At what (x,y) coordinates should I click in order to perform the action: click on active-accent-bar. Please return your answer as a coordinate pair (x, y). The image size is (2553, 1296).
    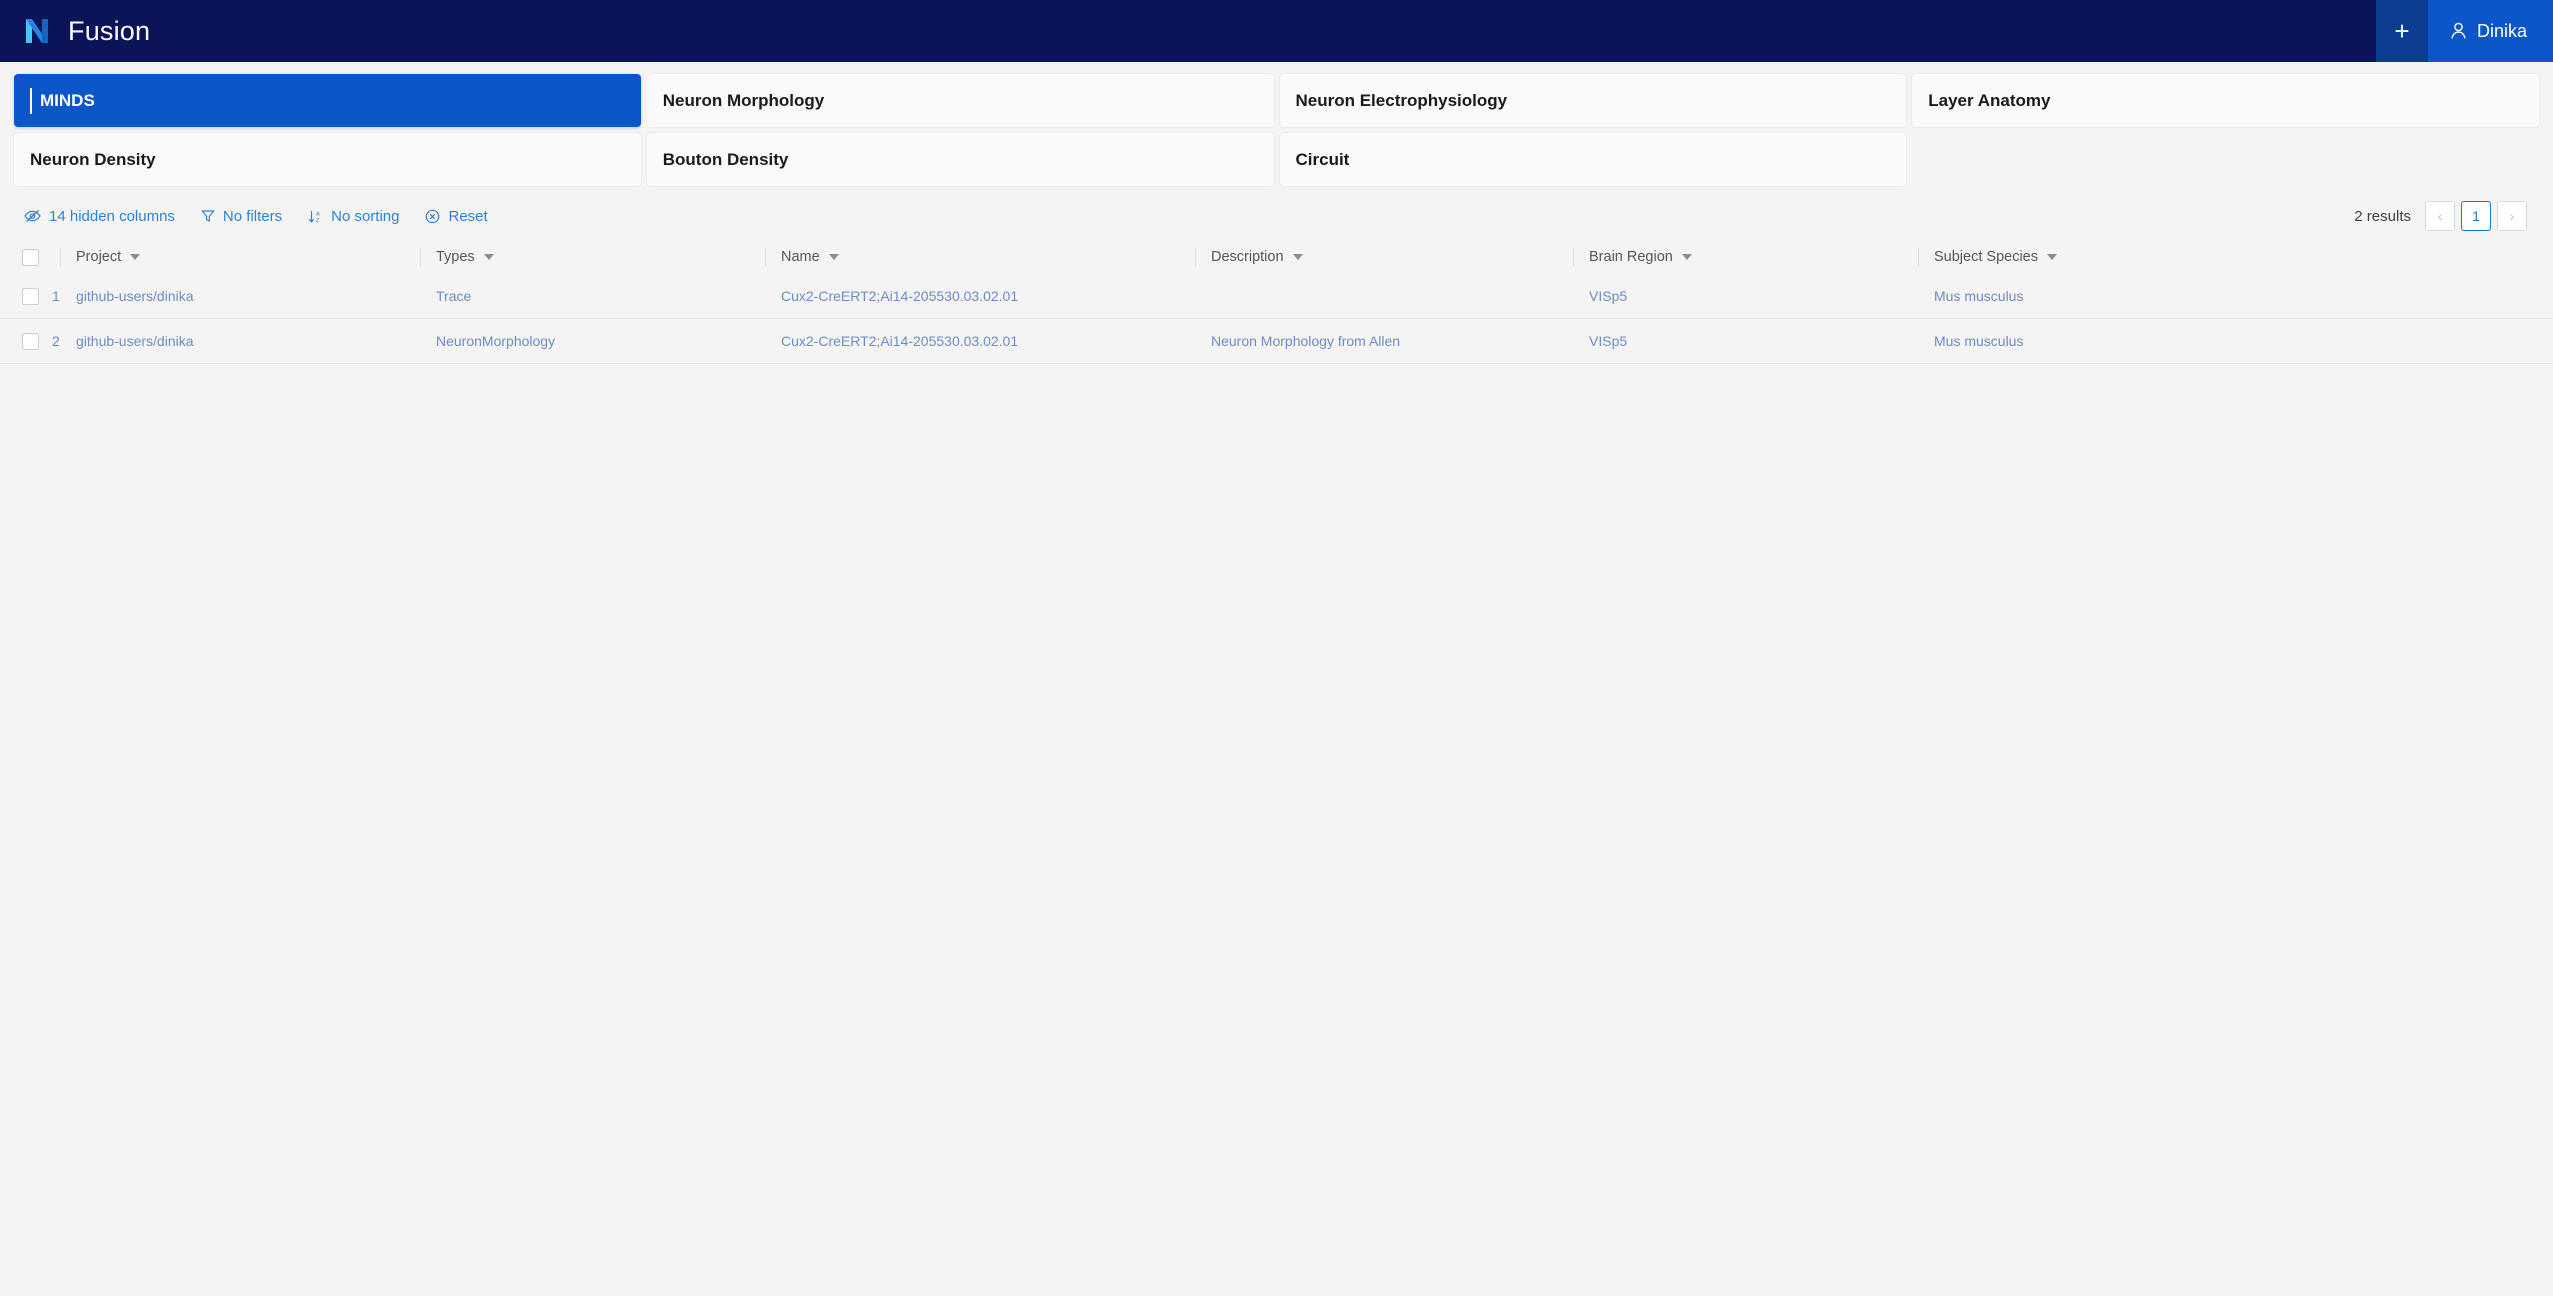
    Looking at the image, I should click on (31, 100).